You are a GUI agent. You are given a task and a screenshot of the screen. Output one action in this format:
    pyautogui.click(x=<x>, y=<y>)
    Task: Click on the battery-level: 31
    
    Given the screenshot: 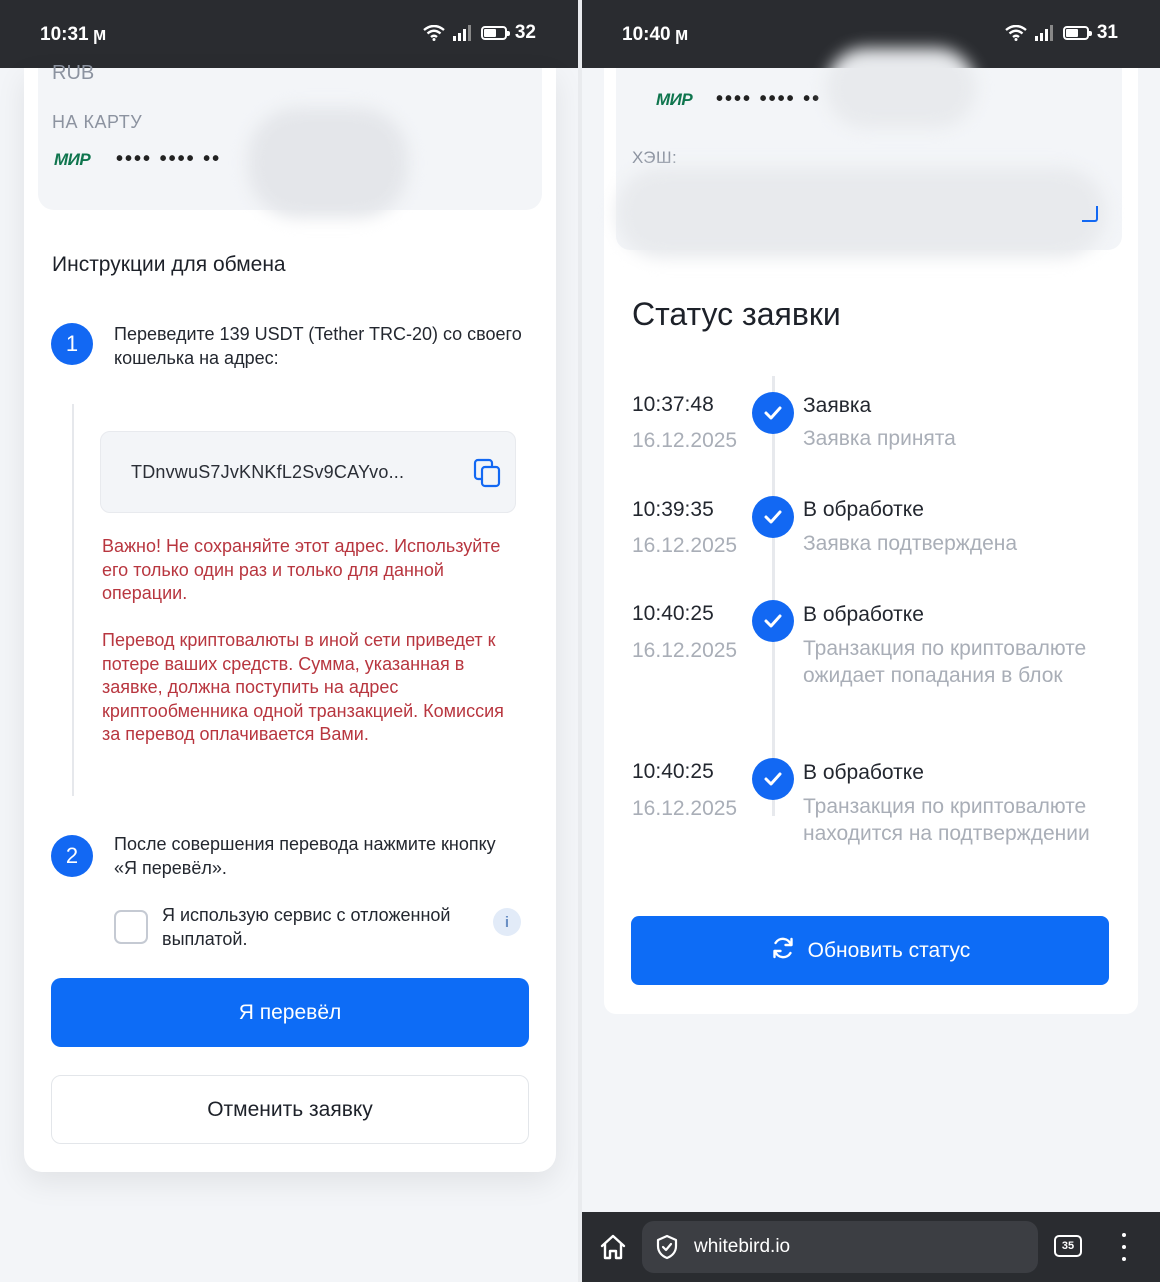 What is the action you would take?
    pyautogui.click(x=1107, y=32)
    